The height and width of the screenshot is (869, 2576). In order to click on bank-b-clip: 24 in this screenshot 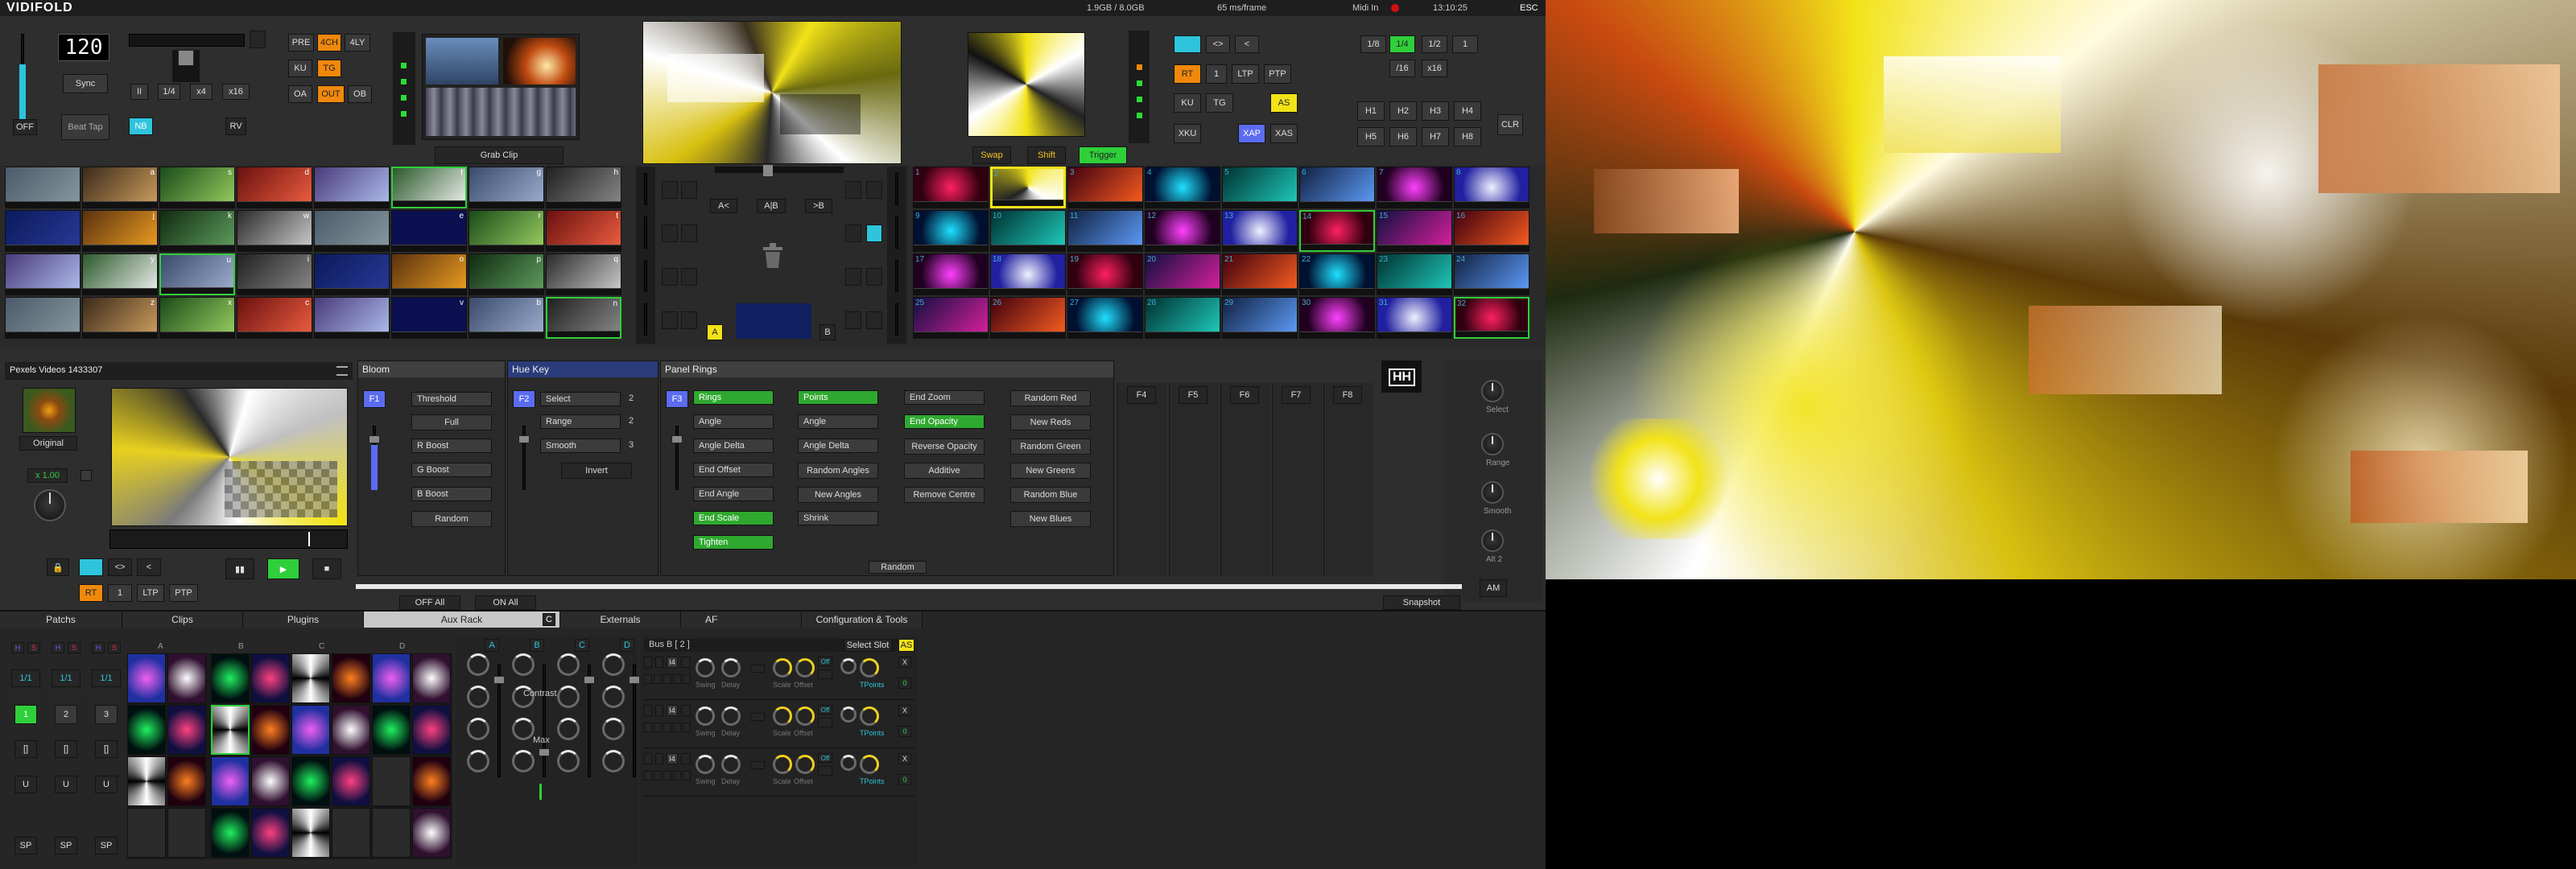, I will do `click(1492, 274)`.